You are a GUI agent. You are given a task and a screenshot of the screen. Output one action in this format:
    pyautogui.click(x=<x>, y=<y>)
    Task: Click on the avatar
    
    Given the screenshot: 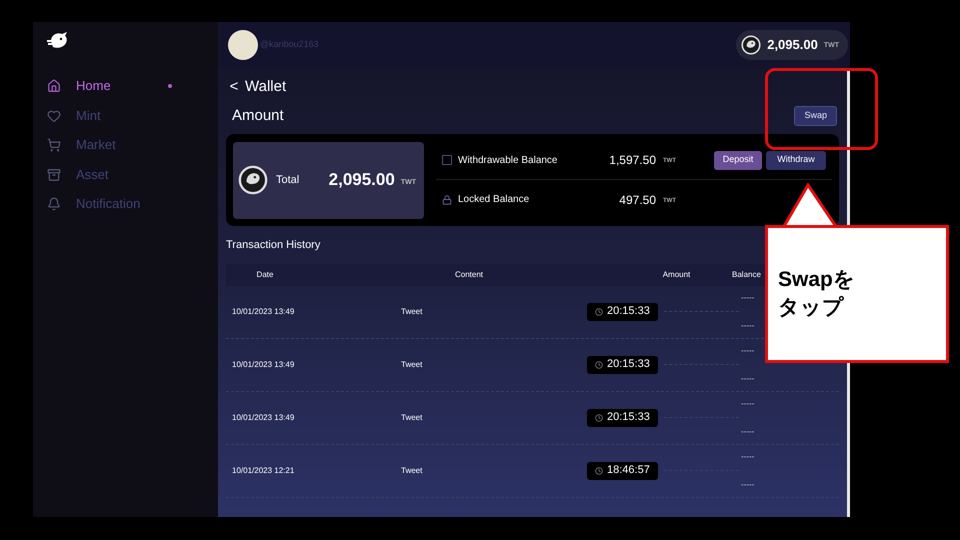 What is the action you would take?
    pyautogui.click(x=243, y=45)
    